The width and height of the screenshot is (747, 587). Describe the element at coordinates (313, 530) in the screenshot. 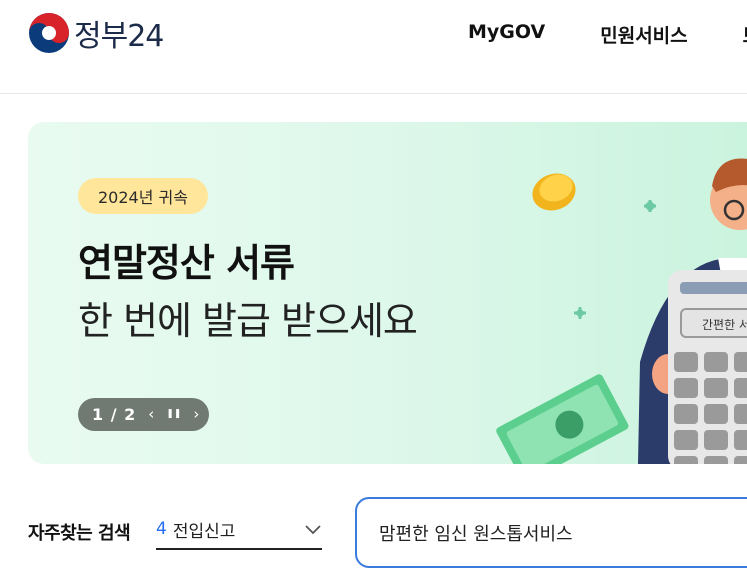

I see `chevron-down-icon` at that location.